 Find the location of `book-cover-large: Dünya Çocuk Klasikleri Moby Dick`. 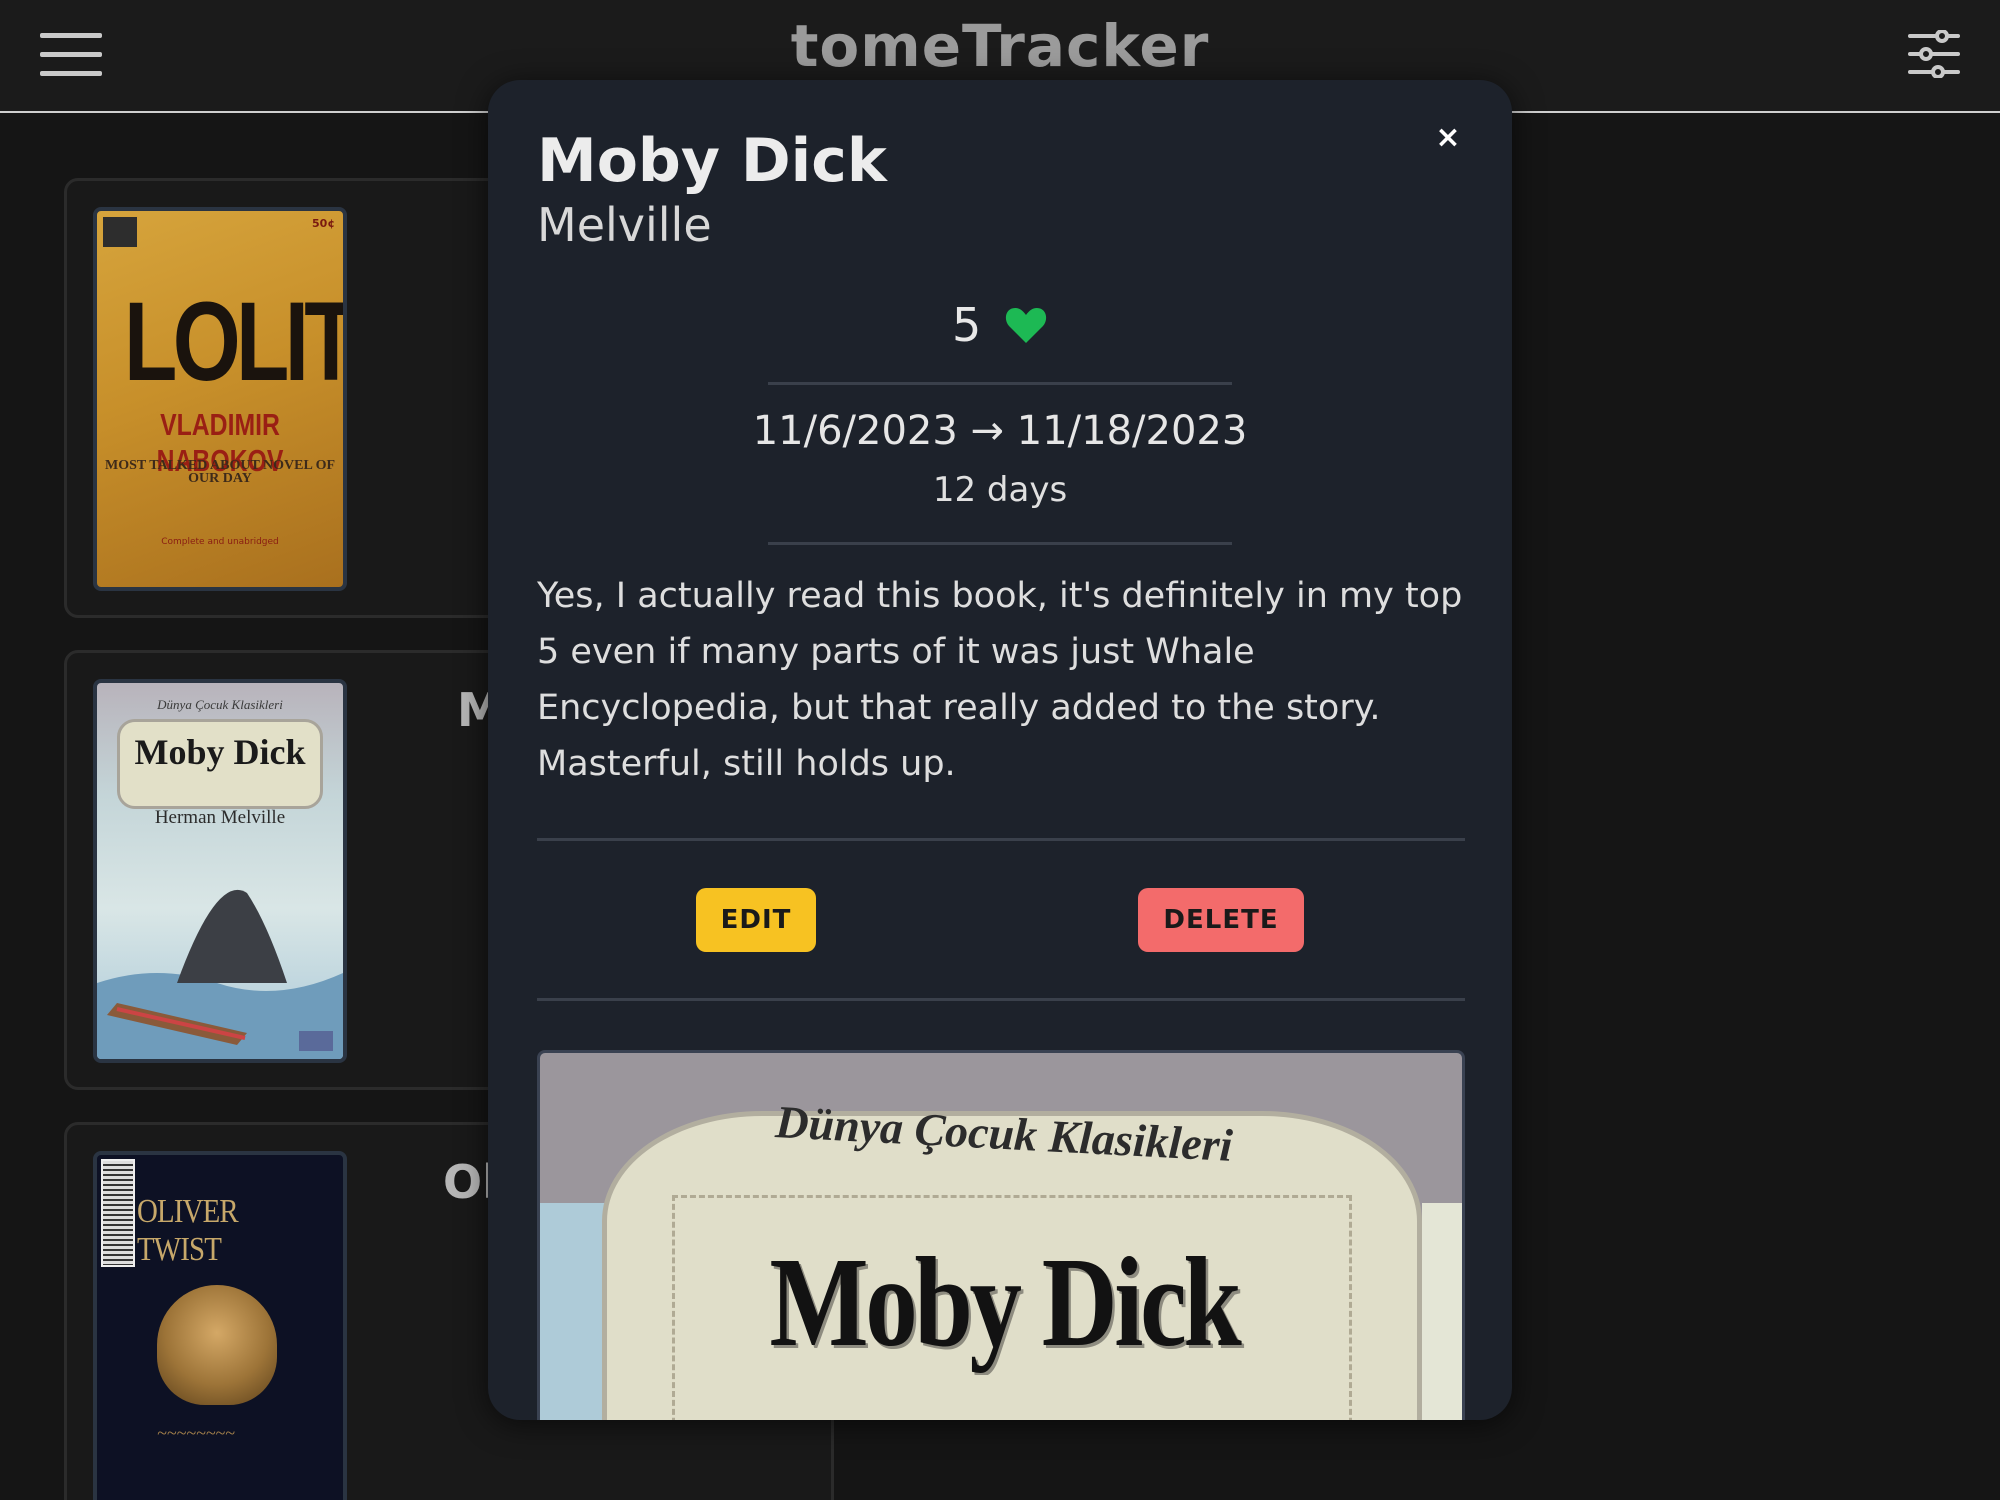

book-cover-large: Dünya Çocuk Klasikleri Moby Dick is located at coordinates (1001, 1235).